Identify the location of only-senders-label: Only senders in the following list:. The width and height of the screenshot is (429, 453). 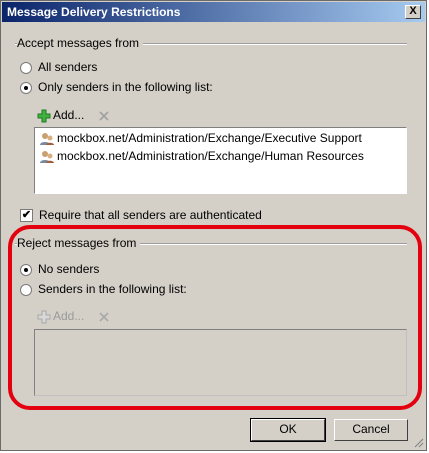
(125, 87).